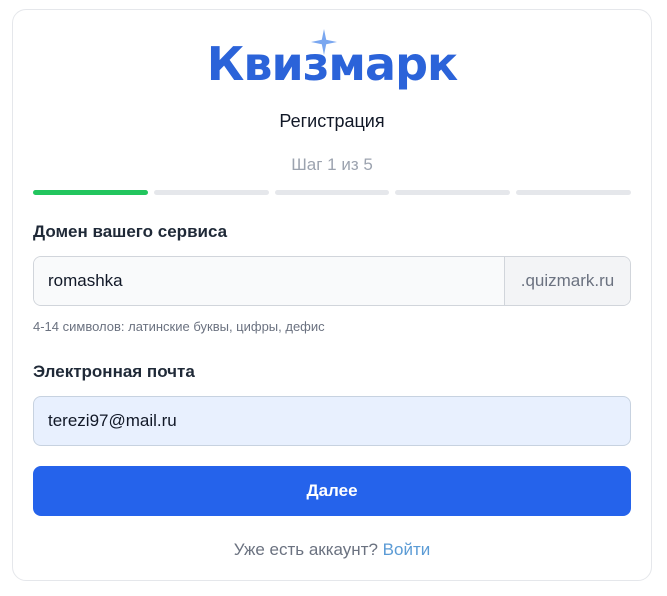 This screenshot has width=667, height=596. I want to click on login-link: Войти, so click(407, 549).